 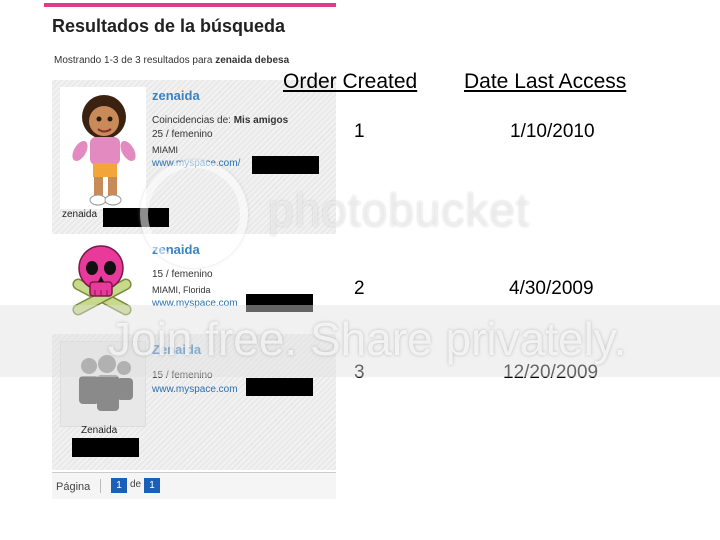 What do you see at coordinates (545, 81) in the screenshot?
I see `column-header-date-last-access: Date Last Access` at bounding box center [545, 81].